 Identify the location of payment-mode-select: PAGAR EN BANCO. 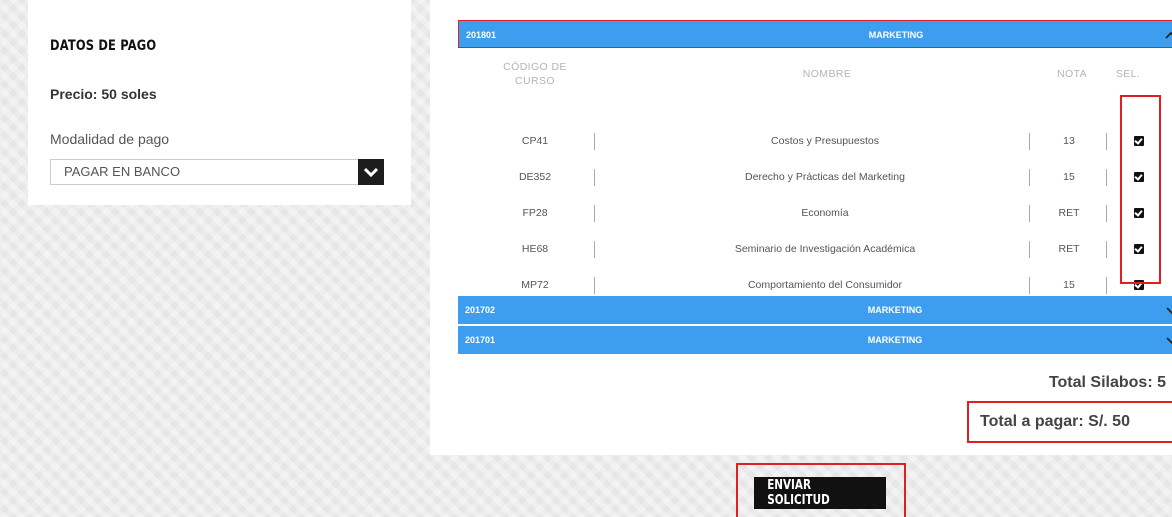
(217, 172).